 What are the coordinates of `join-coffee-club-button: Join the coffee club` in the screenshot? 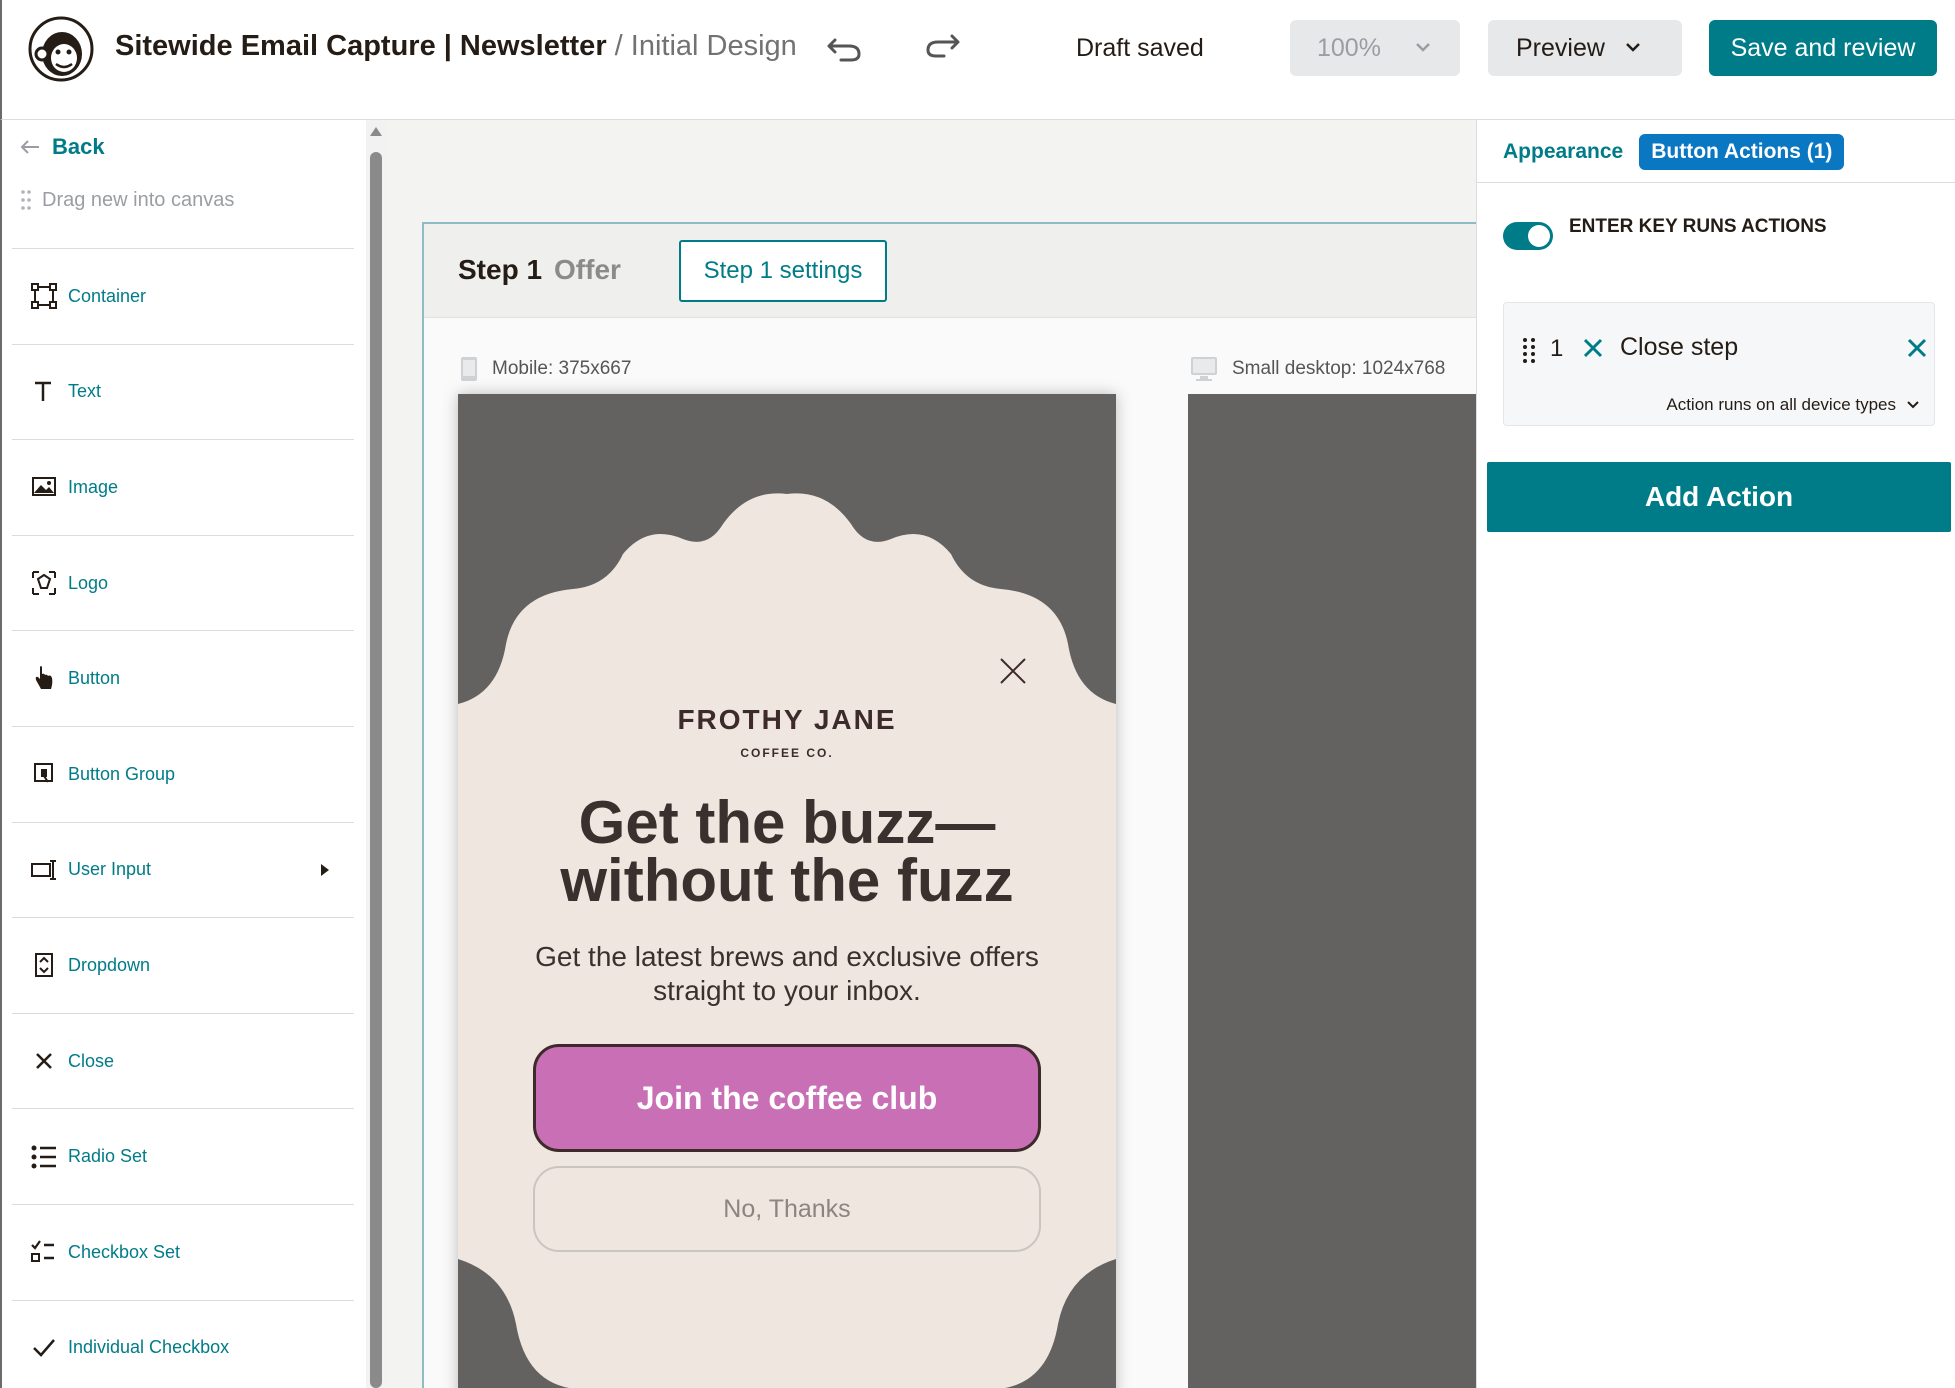 It's located at (787, 1098).